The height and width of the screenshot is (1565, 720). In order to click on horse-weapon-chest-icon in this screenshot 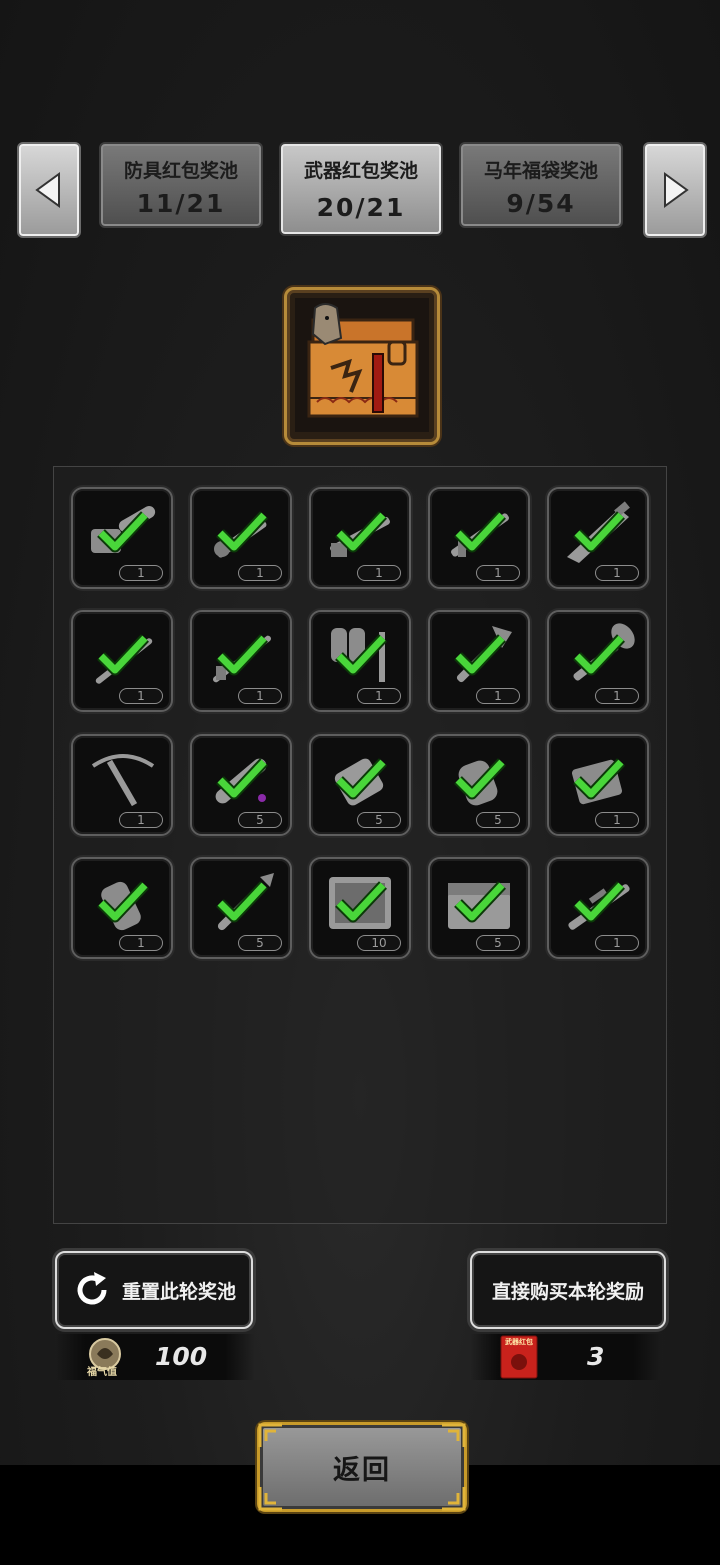, I will do `click(362, 365)`.